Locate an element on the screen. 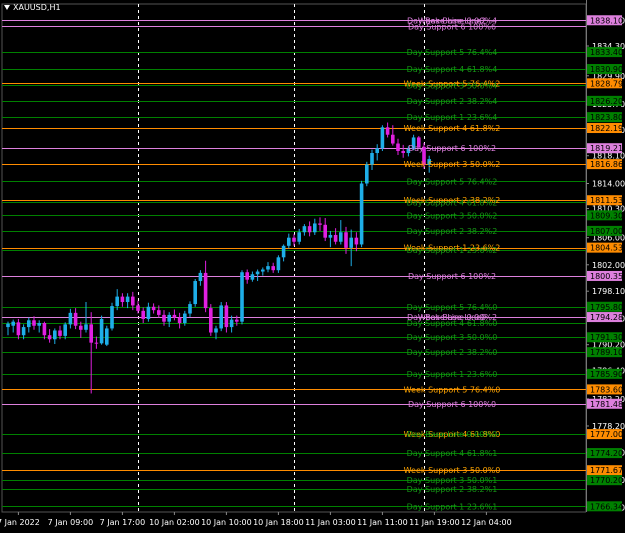  level-label: Day Support 1 23.6%4 is located at coordinates (452, 117).